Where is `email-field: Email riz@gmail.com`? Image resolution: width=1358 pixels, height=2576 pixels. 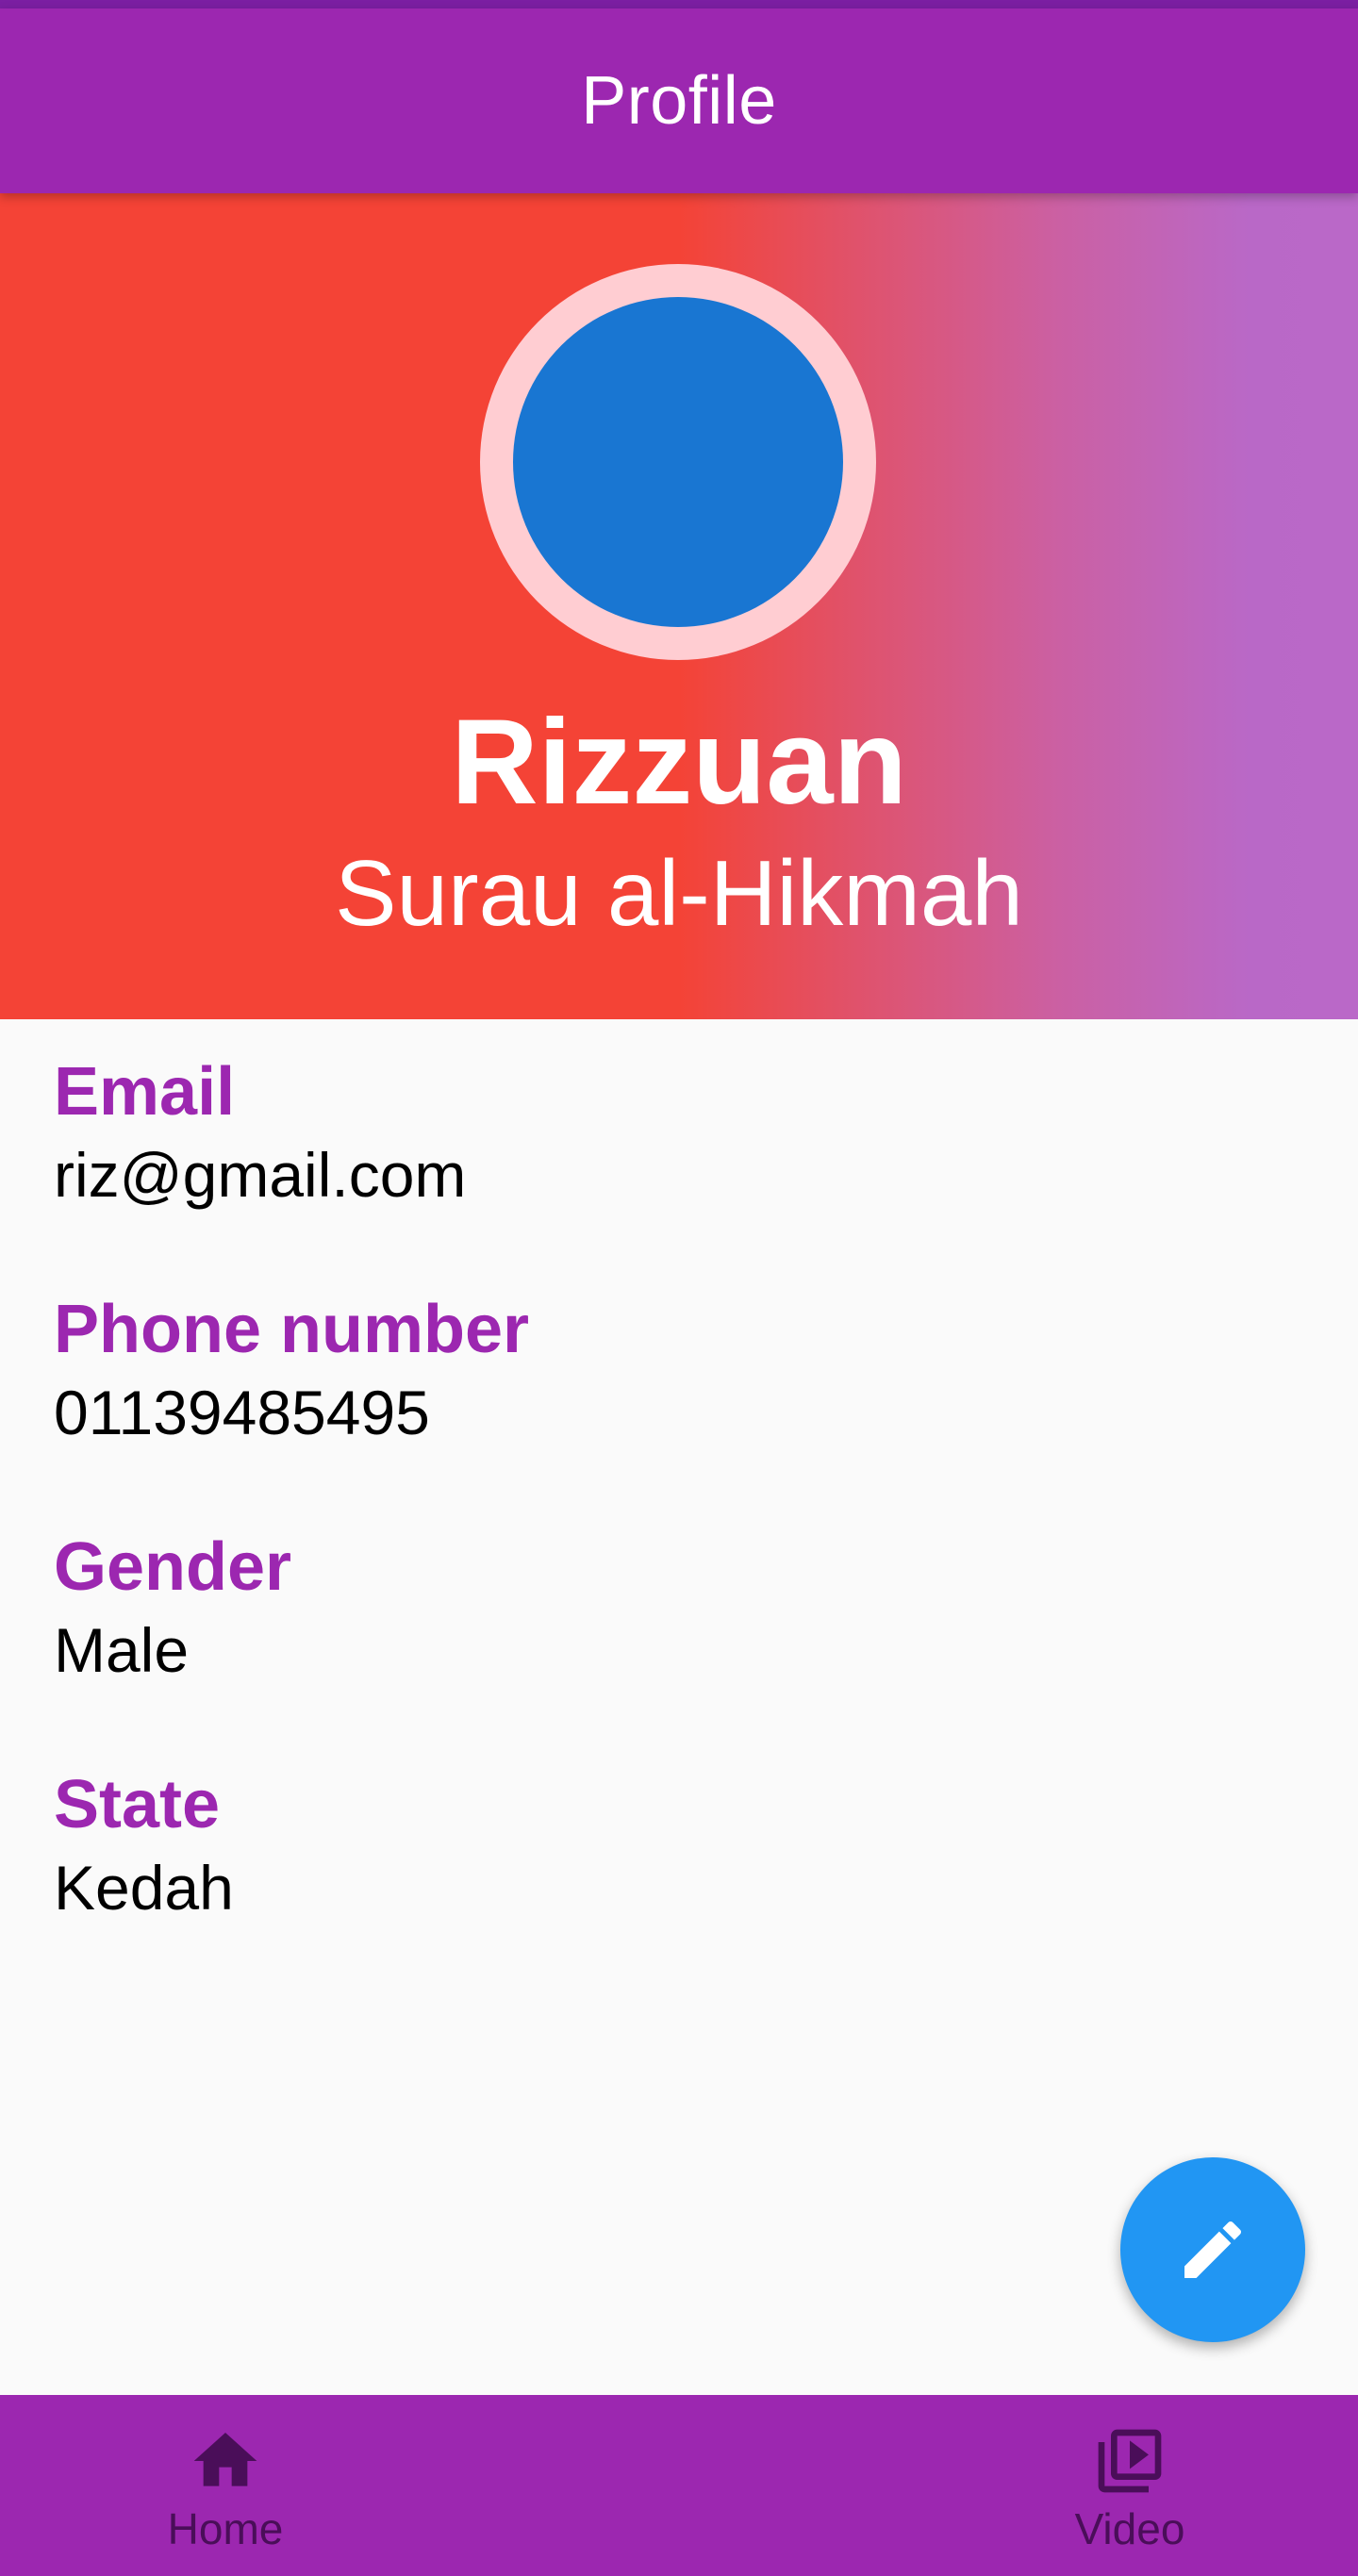 email-field: Email riz@gmail.com is located at coordinates (667, 1133).